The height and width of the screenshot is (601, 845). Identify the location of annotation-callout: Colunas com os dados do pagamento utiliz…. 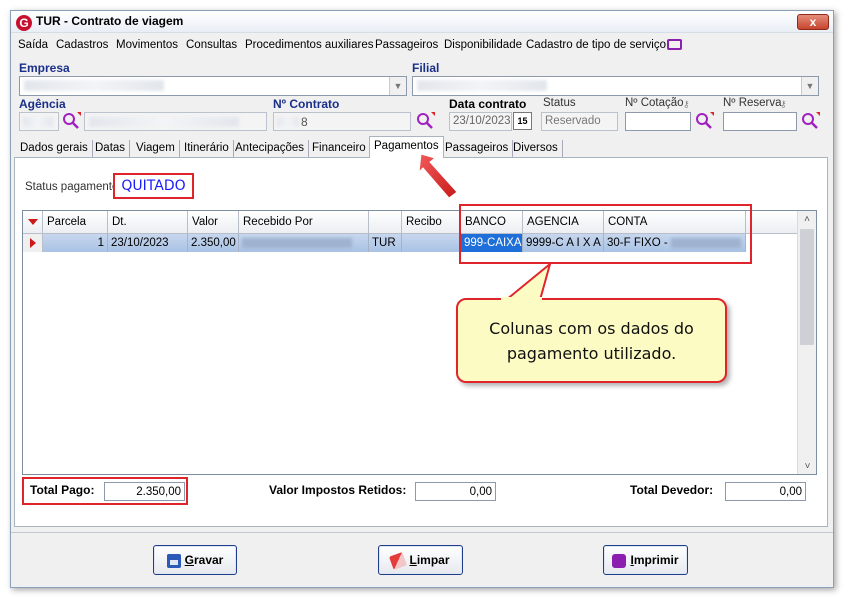
(591, 340).